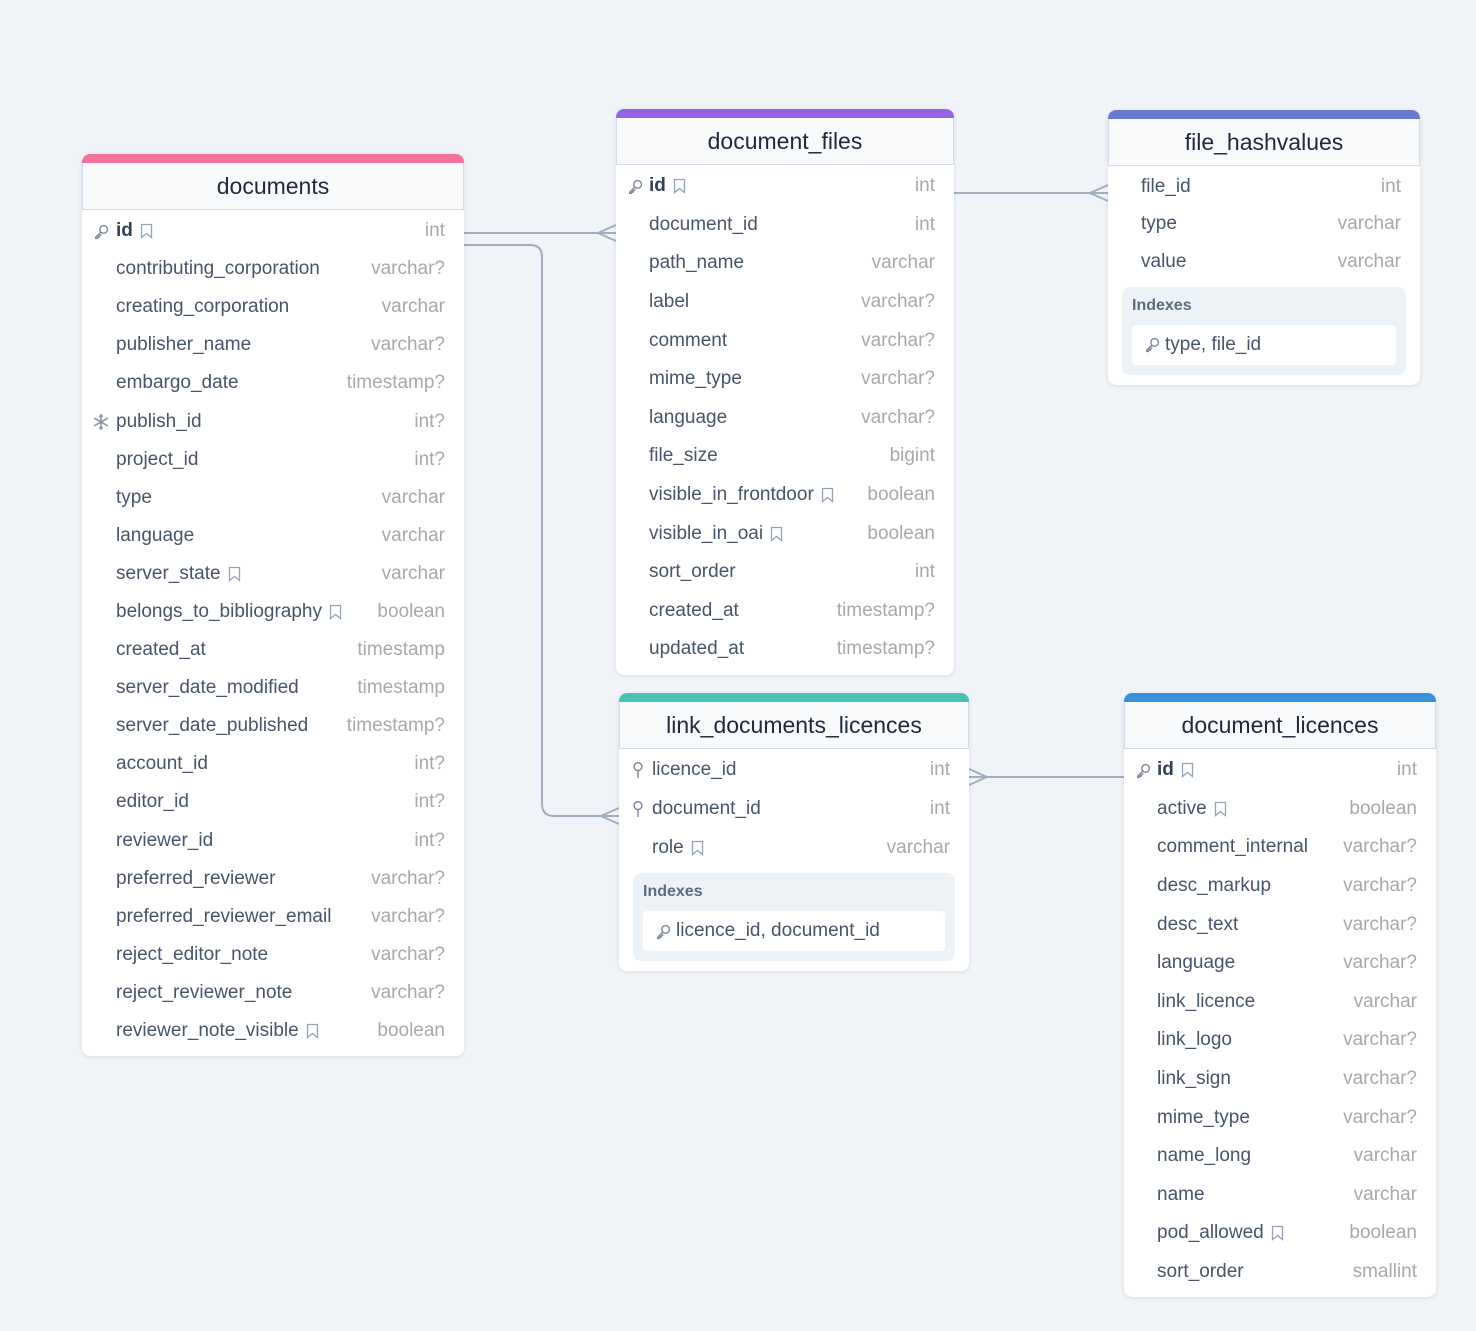 Image resolution: width=1476 pixels, height=1331 pixels. Describe the element at coordinates (785, 302) in the screenshot. I see `column-row: label varchar?` at that location.